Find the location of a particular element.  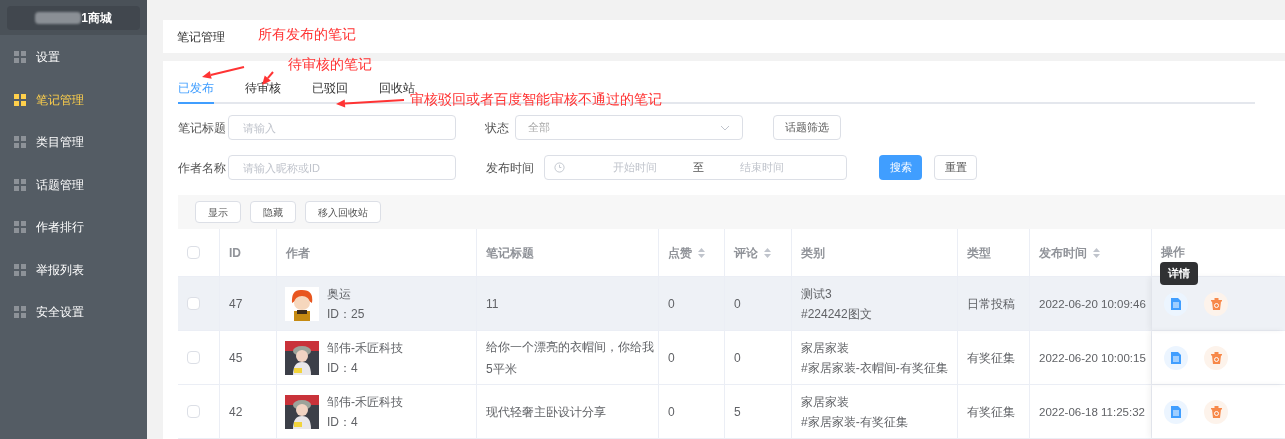

chevron-down-icon is located at coordinates (725, 127).